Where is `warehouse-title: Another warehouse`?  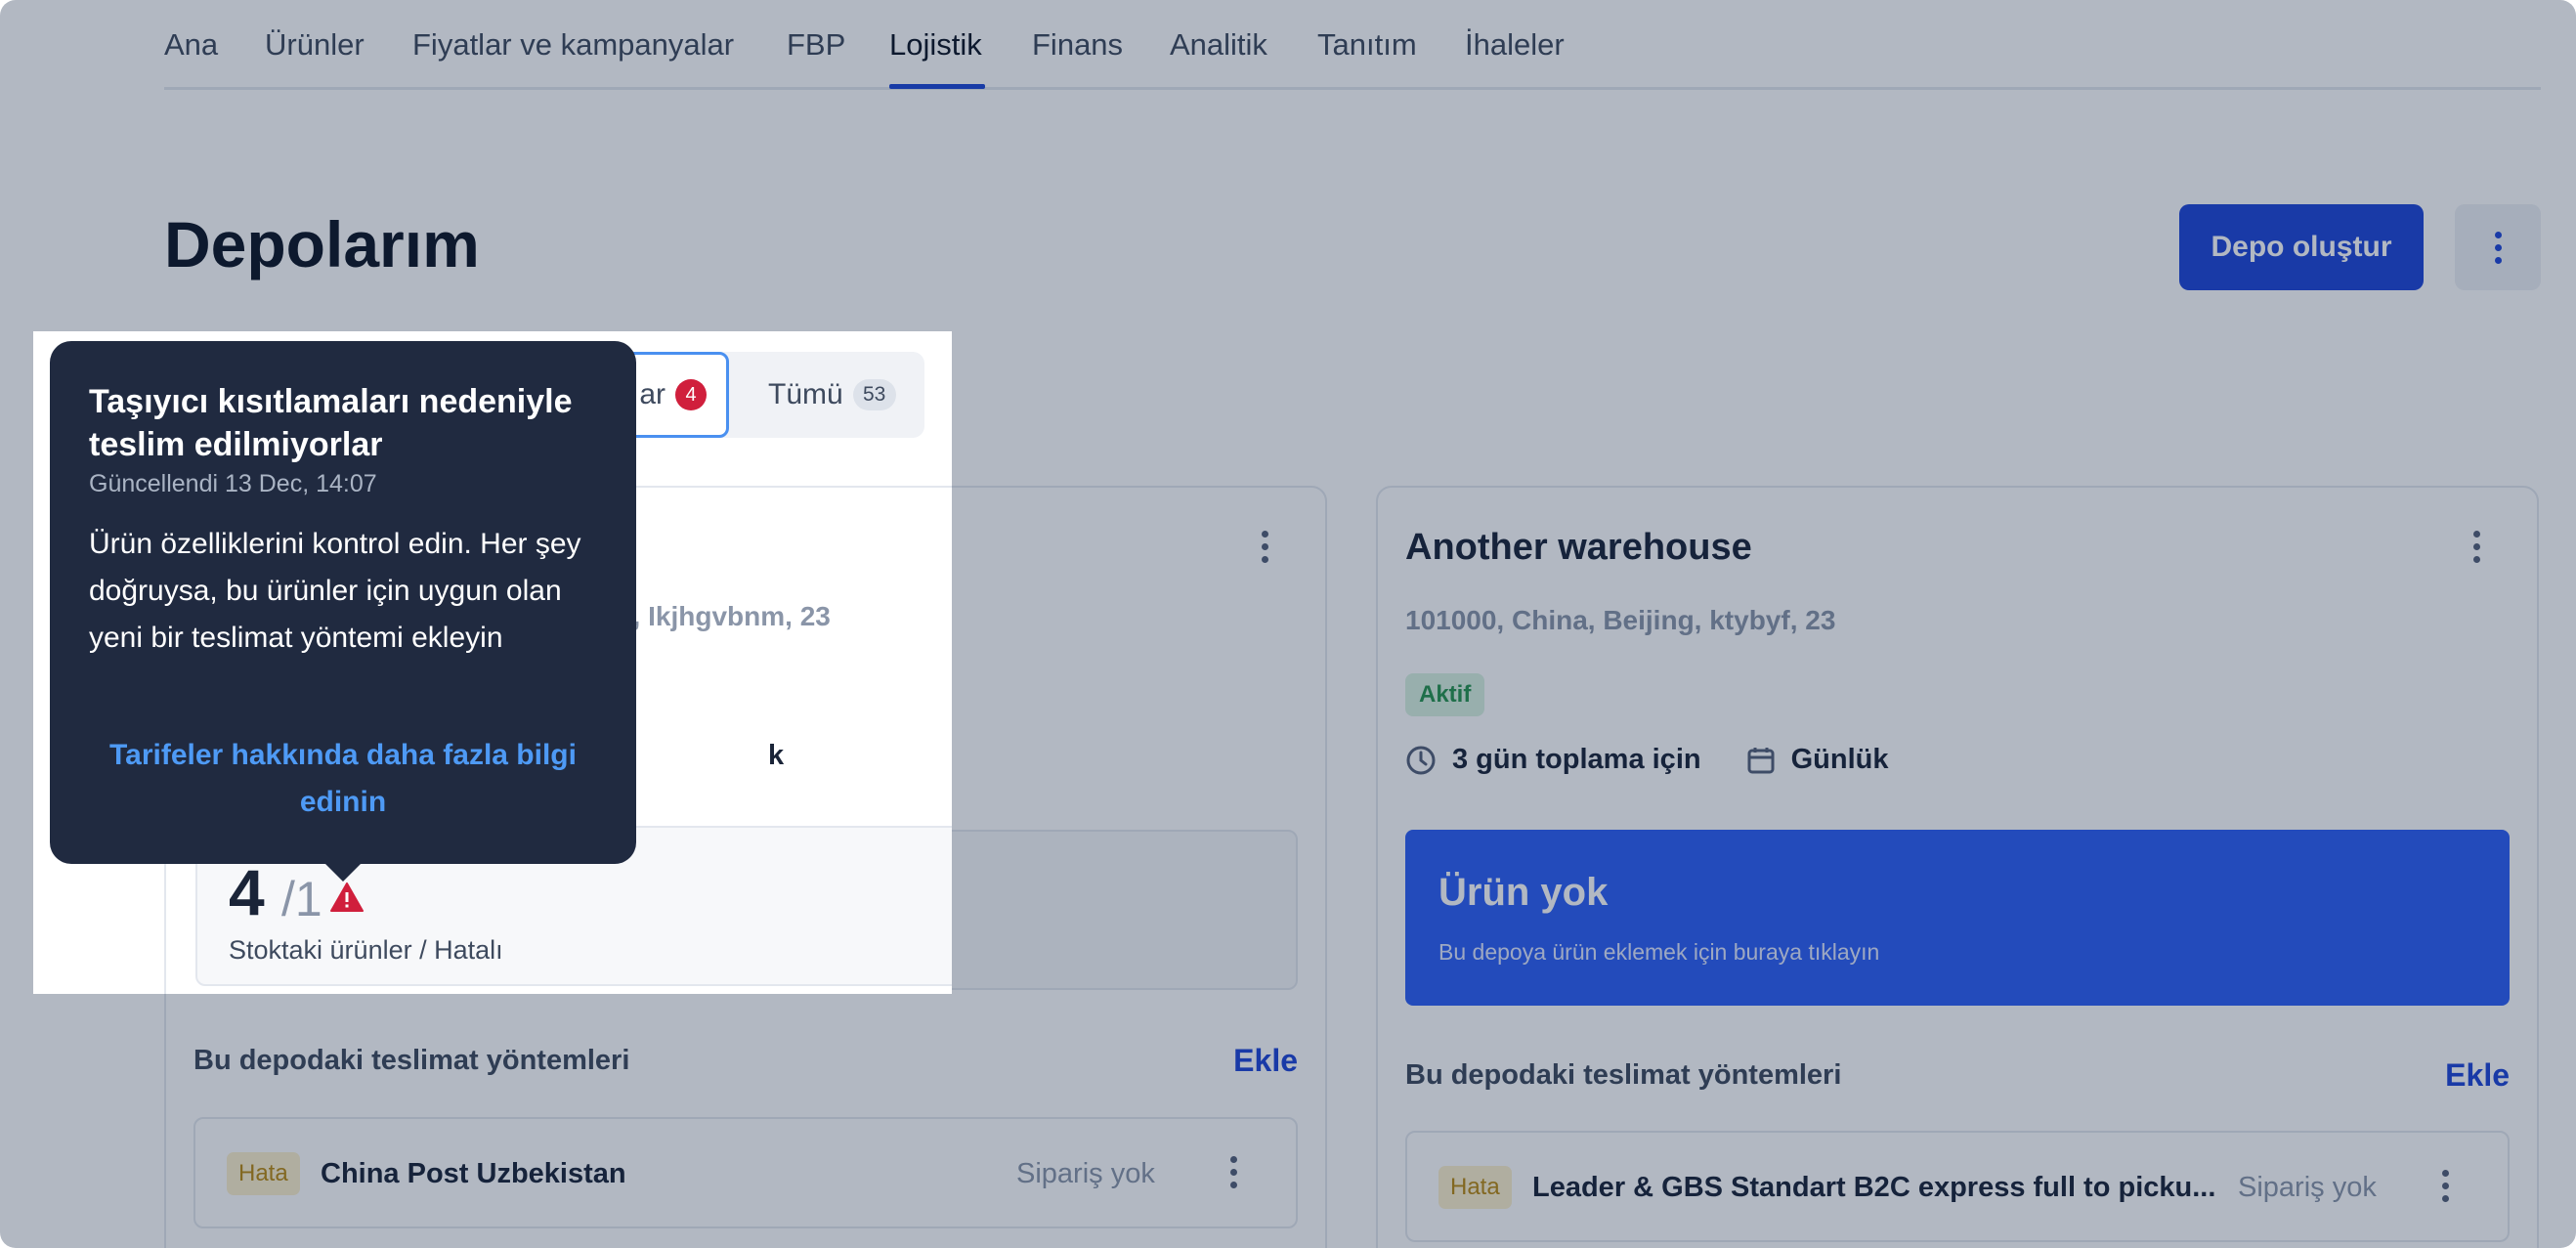 warehouse-title: Another warehouse is located at coordinates (1579, 547).